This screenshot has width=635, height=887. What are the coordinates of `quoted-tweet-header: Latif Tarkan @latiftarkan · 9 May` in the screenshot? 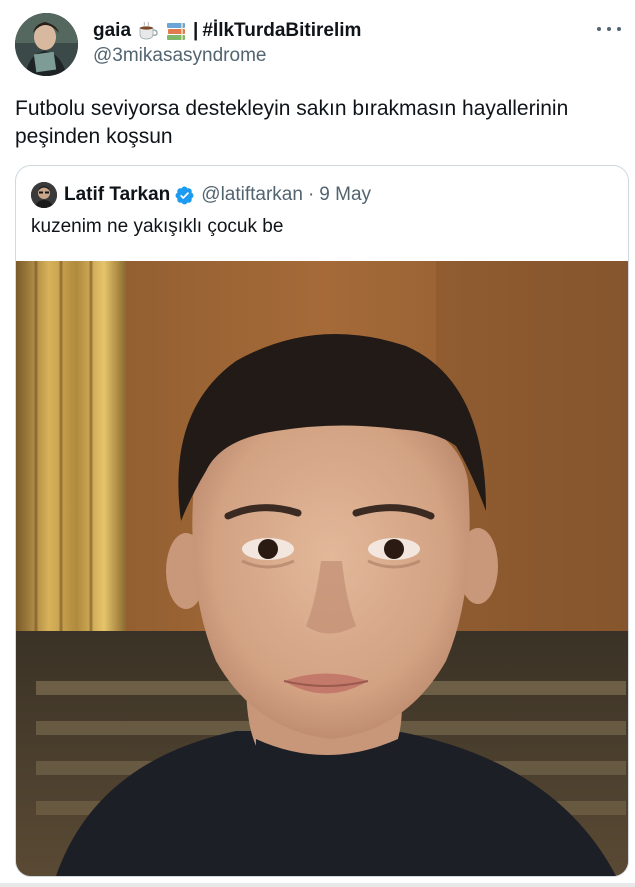 It's located at (217, 195).